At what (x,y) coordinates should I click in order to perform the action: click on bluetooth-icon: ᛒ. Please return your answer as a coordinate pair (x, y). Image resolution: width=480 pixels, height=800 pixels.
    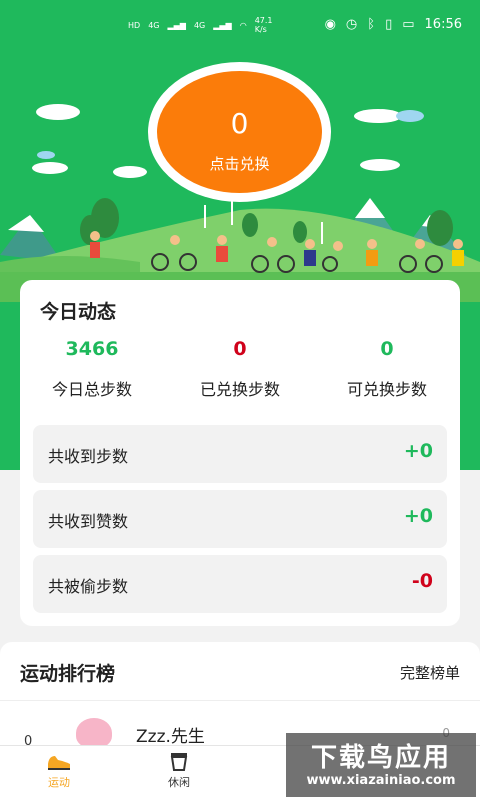
    Looking at the image, I should click on (371, 24).